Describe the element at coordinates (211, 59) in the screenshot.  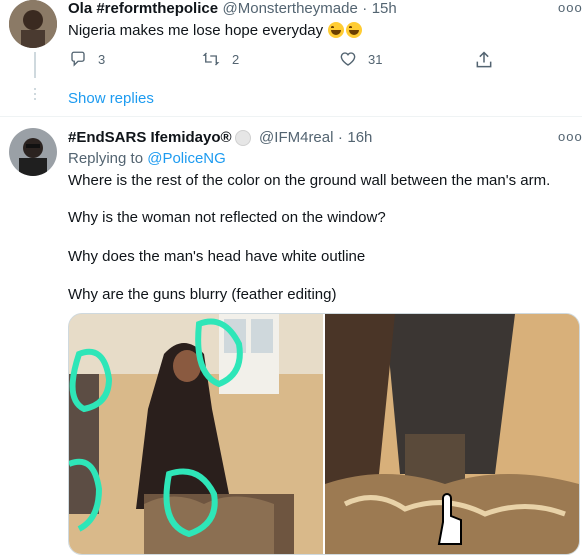
I see `retweet-icon` at that location.